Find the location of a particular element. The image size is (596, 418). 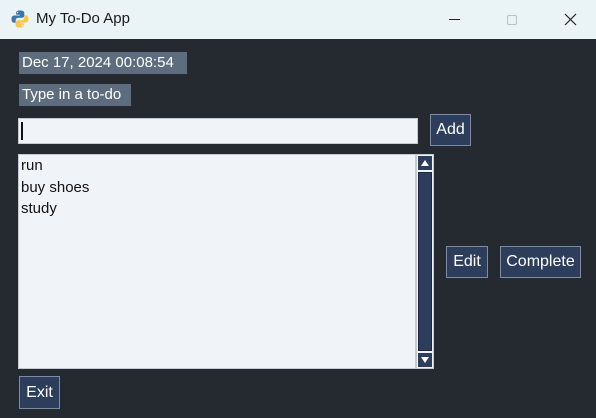

close-button is located at coordinates (570, 19).